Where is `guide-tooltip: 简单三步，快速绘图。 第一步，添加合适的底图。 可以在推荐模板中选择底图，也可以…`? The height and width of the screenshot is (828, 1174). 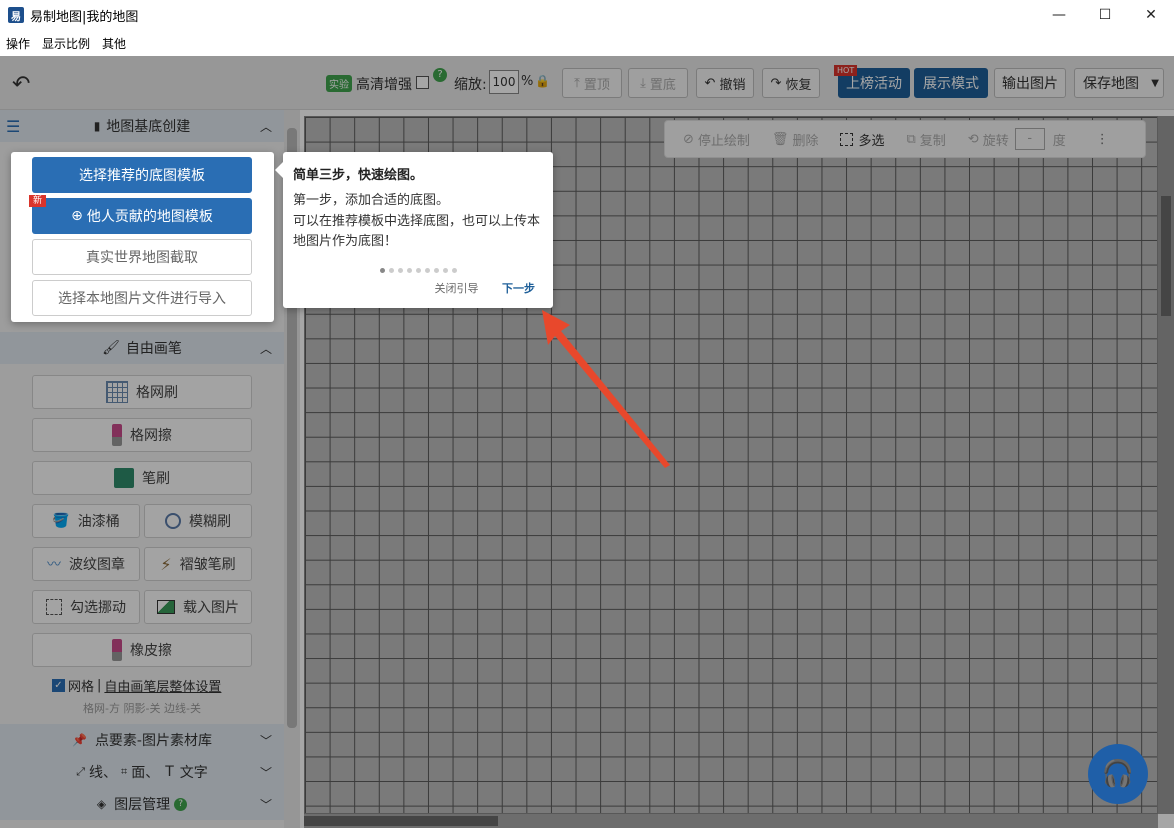
guide-tooltip: 简单三步，快速绘图。 第一步，添加合适的底图。 可以在推荐模板中选择底图，也可以… is located at coordinates (414, 230).